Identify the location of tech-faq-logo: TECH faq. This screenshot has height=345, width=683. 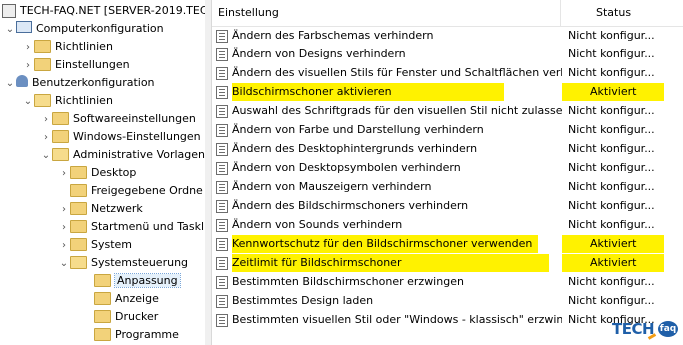
(645, 330).